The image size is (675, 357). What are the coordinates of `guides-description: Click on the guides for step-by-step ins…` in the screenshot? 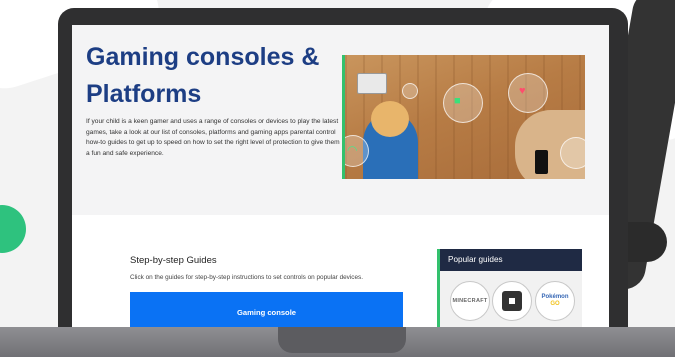 It's located at (247, 277).